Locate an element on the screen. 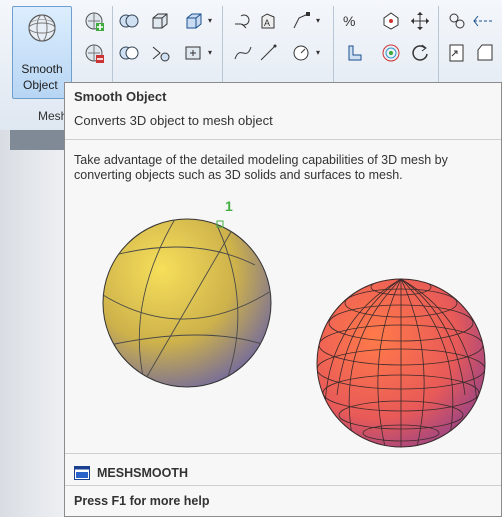  extrude-faces-icon is located at coordinates (160, 21).